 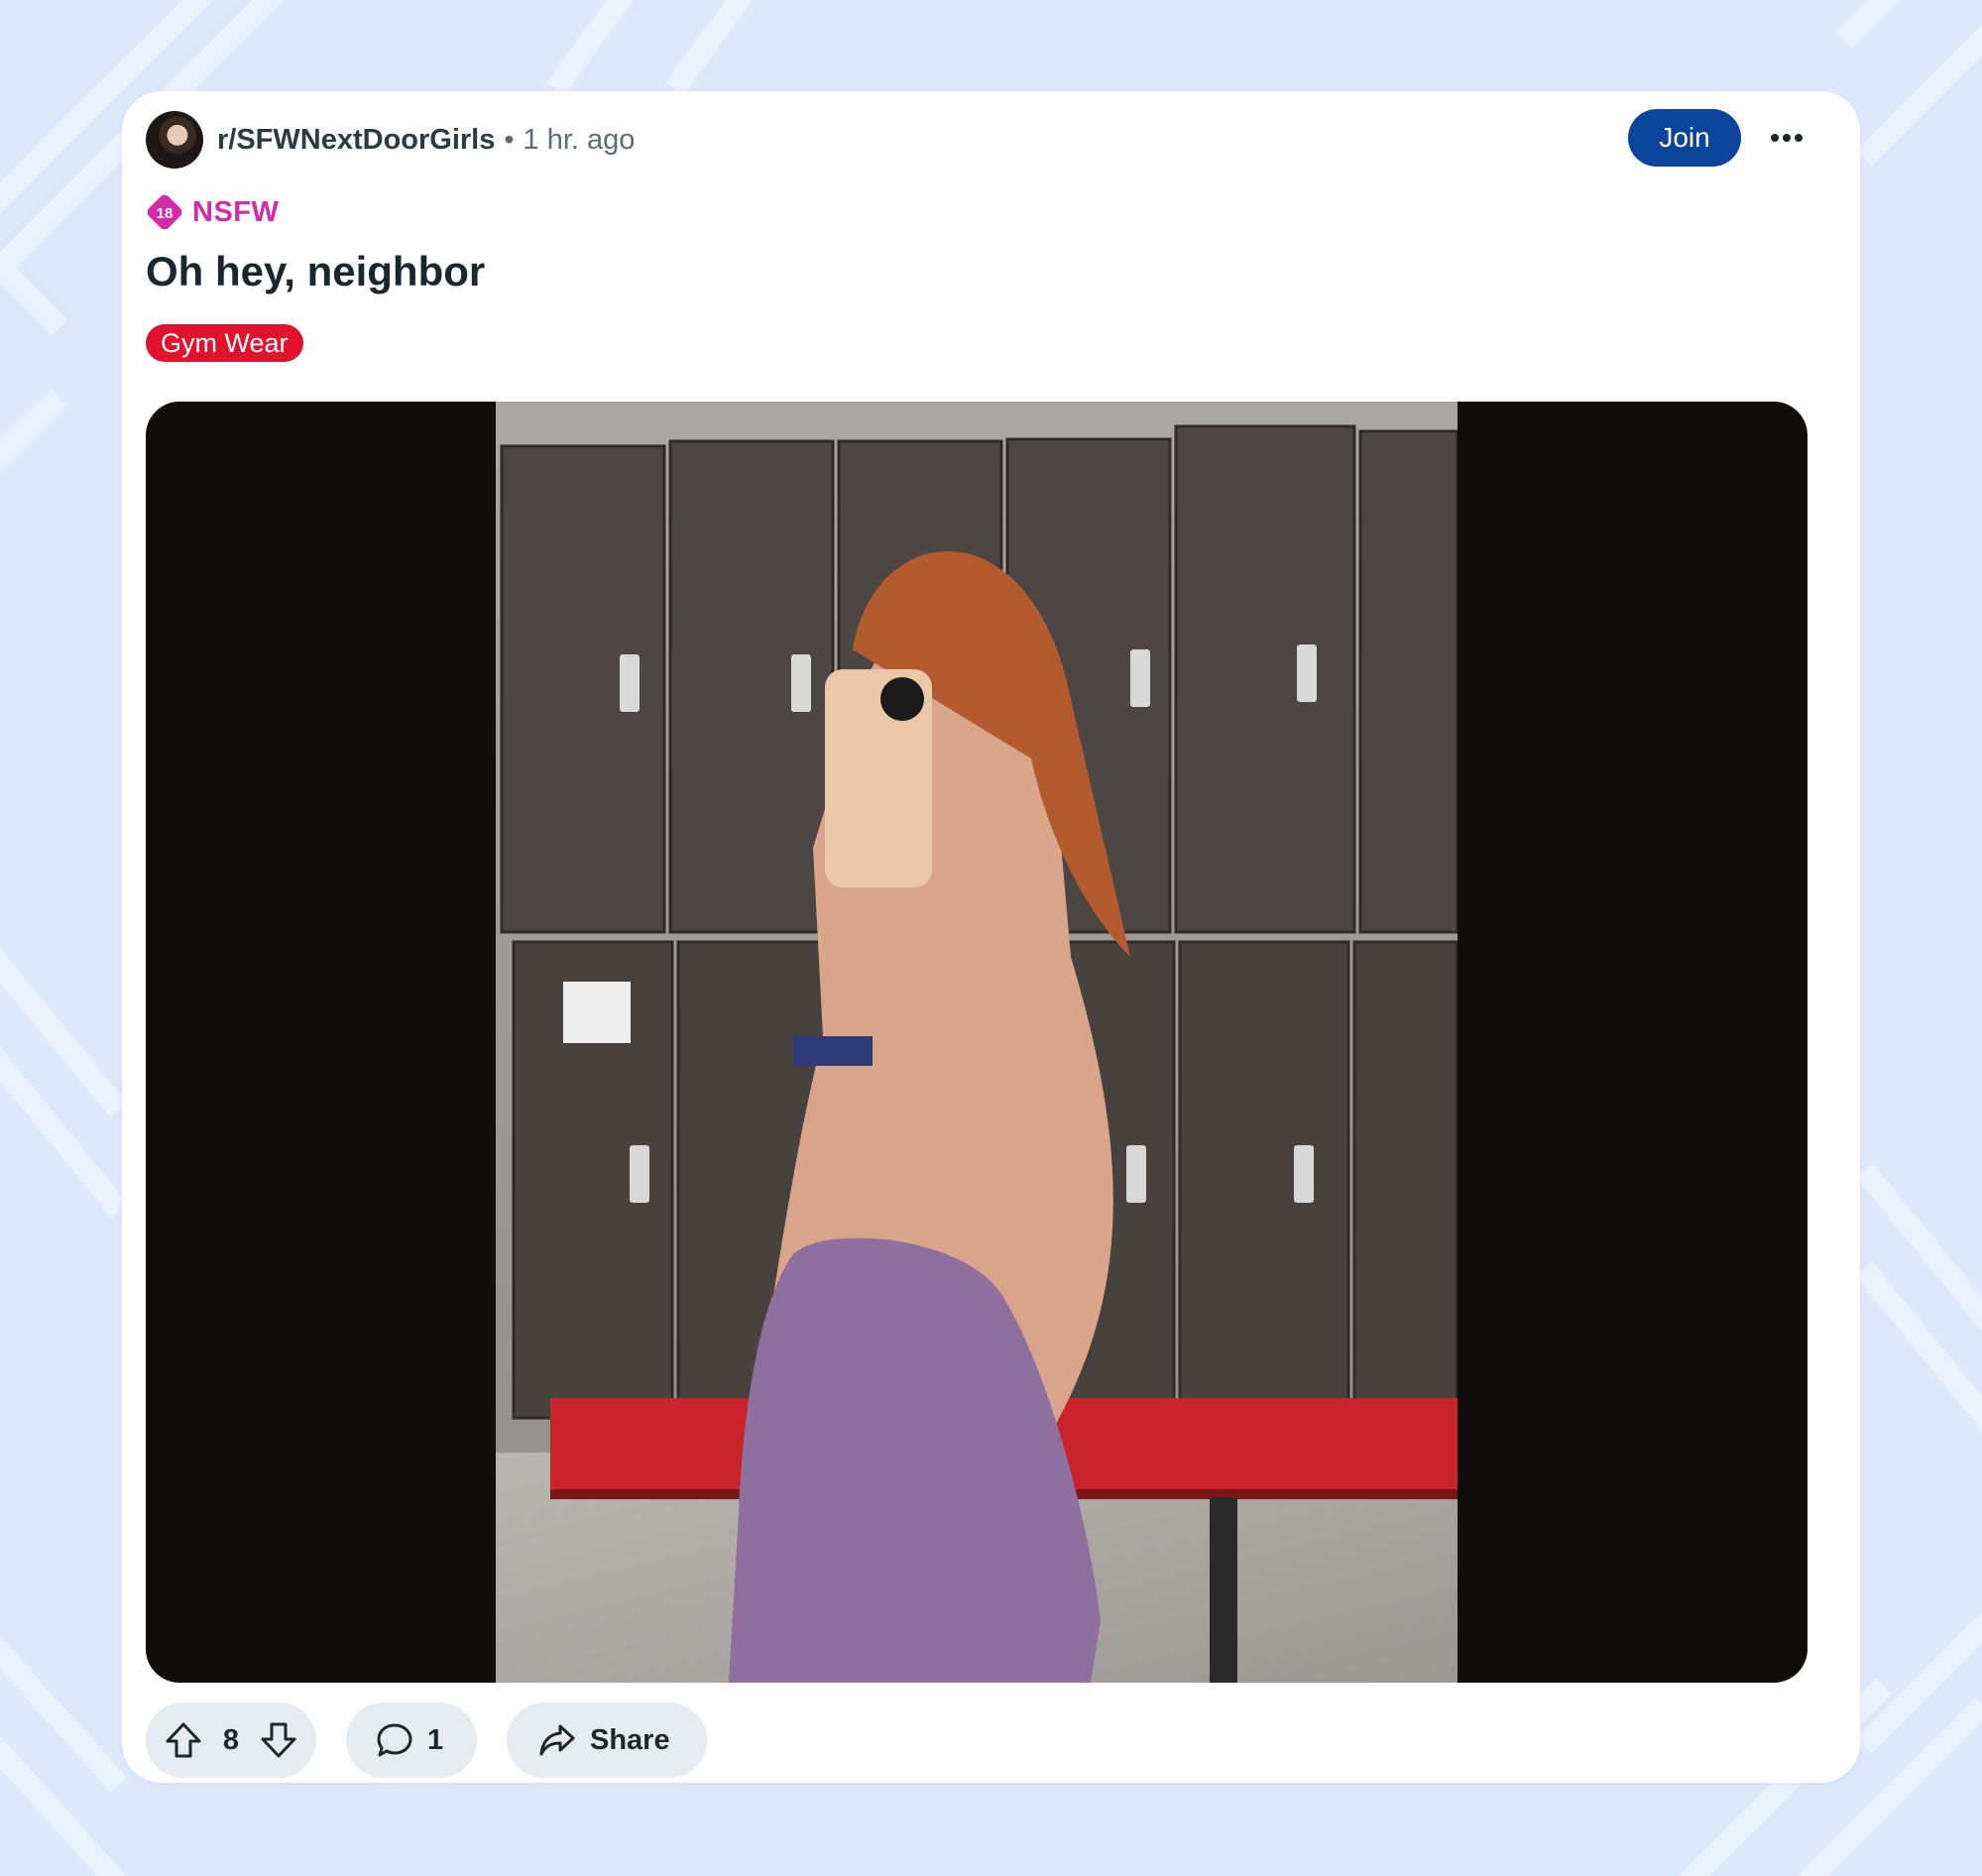 I want to click on share-icon, so click(x=557, y=1740).